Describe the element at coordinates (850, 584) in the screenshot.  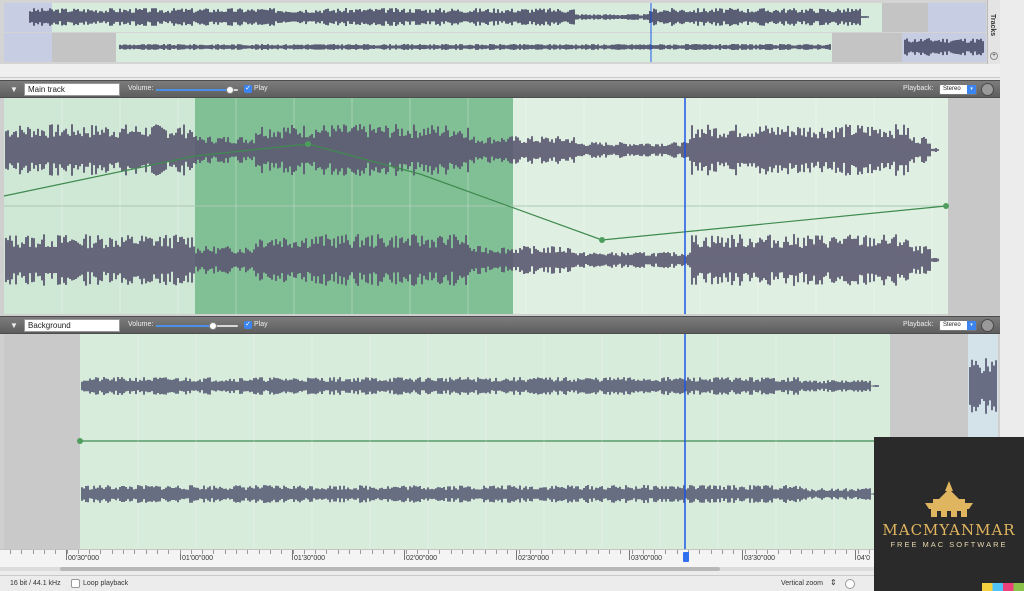
I see `vertical-zoom-slider` at that location.